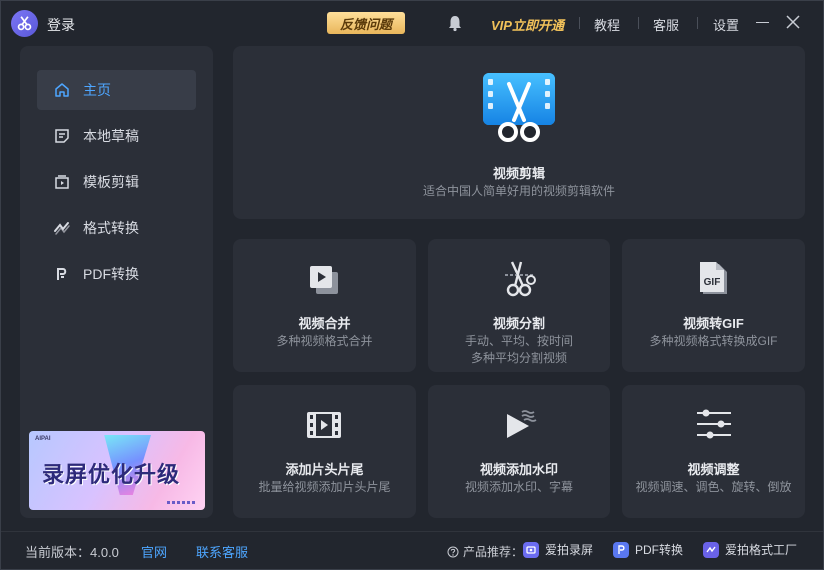  I want to click on contact-service-link: 联系客服, so click(222, 551).